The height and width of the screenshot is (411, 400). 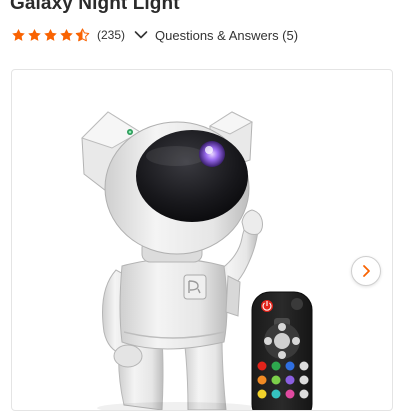 I want to click on chevron-right-icon, so click(x=366, y=271).